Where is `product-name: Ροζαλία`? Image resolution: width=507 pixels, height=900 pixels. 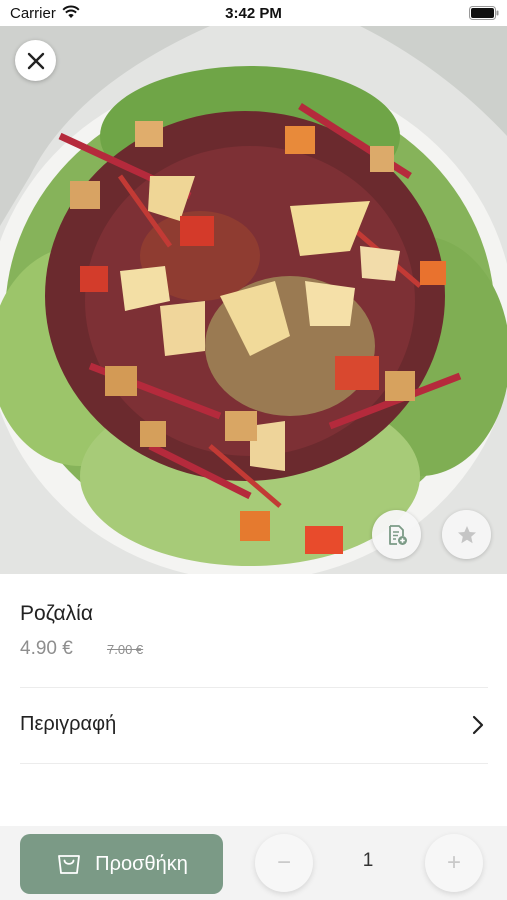
product-name: Ροζαλία is located at coordinates (56, 613).